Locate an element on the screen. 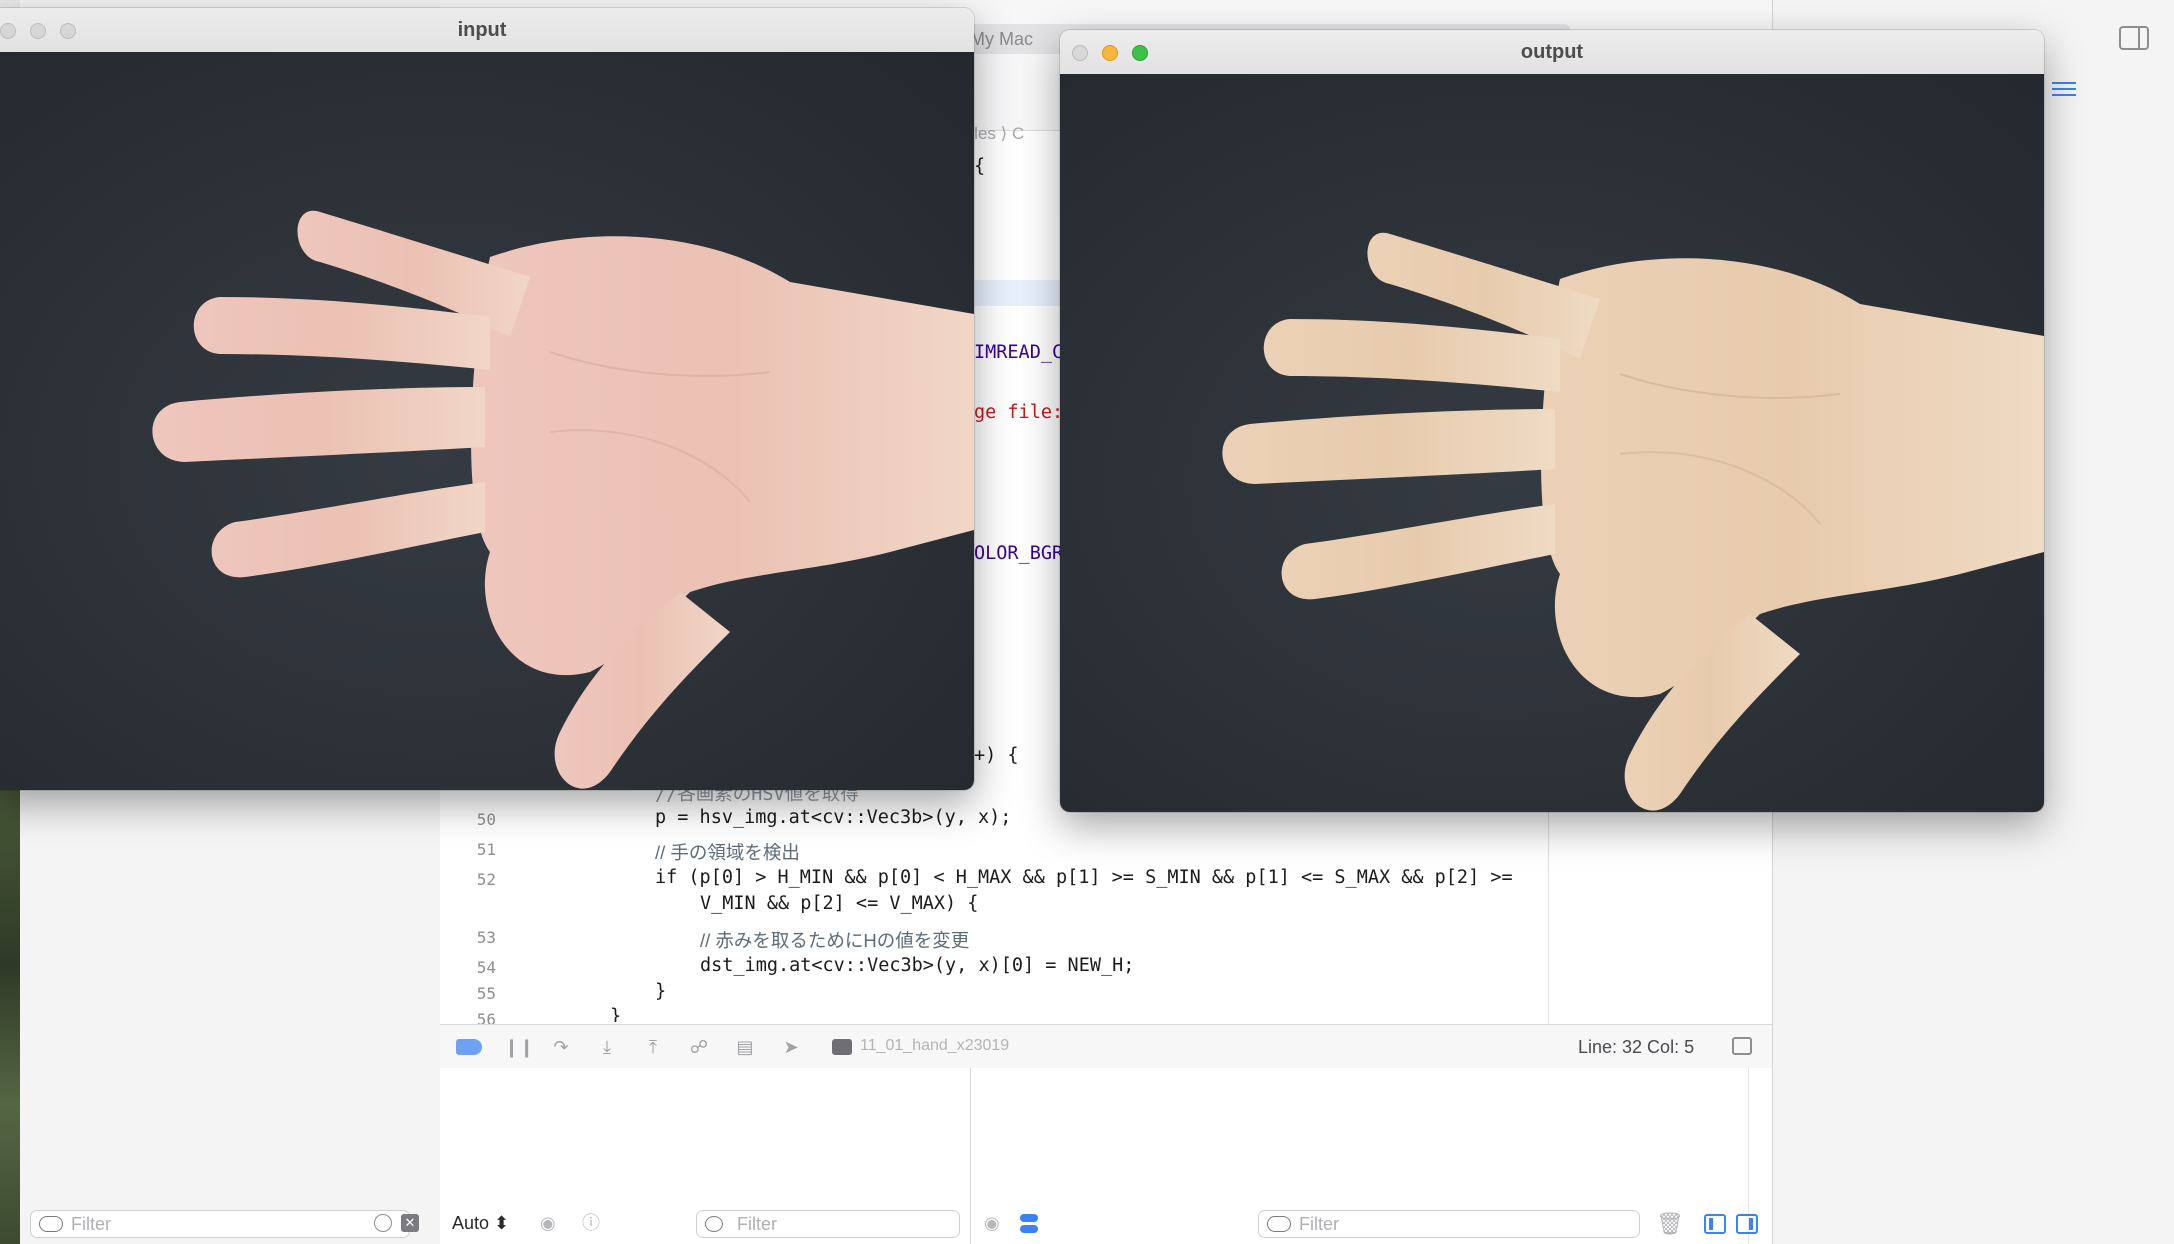 This screenshot has width=2174, height=1244. code-line-51: // 手の領域を検出 is located at coordinates (727, 852).